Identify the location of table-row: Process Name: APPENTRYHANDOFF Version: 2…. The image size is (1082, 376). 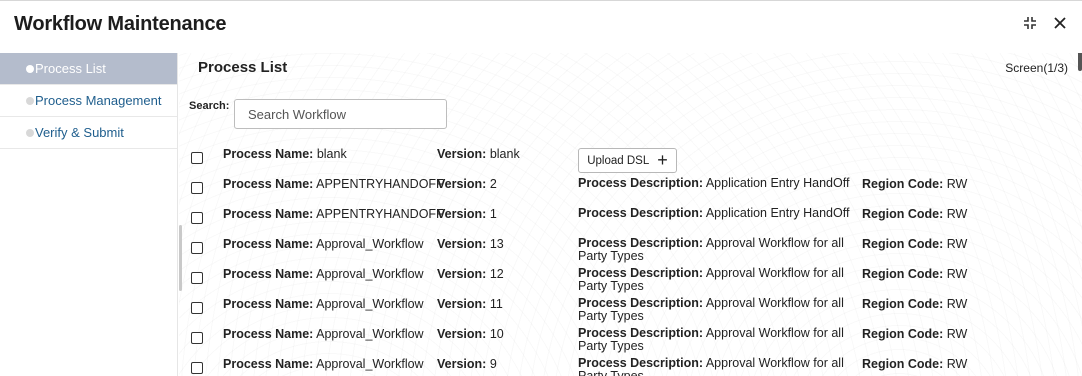
(630, 188).